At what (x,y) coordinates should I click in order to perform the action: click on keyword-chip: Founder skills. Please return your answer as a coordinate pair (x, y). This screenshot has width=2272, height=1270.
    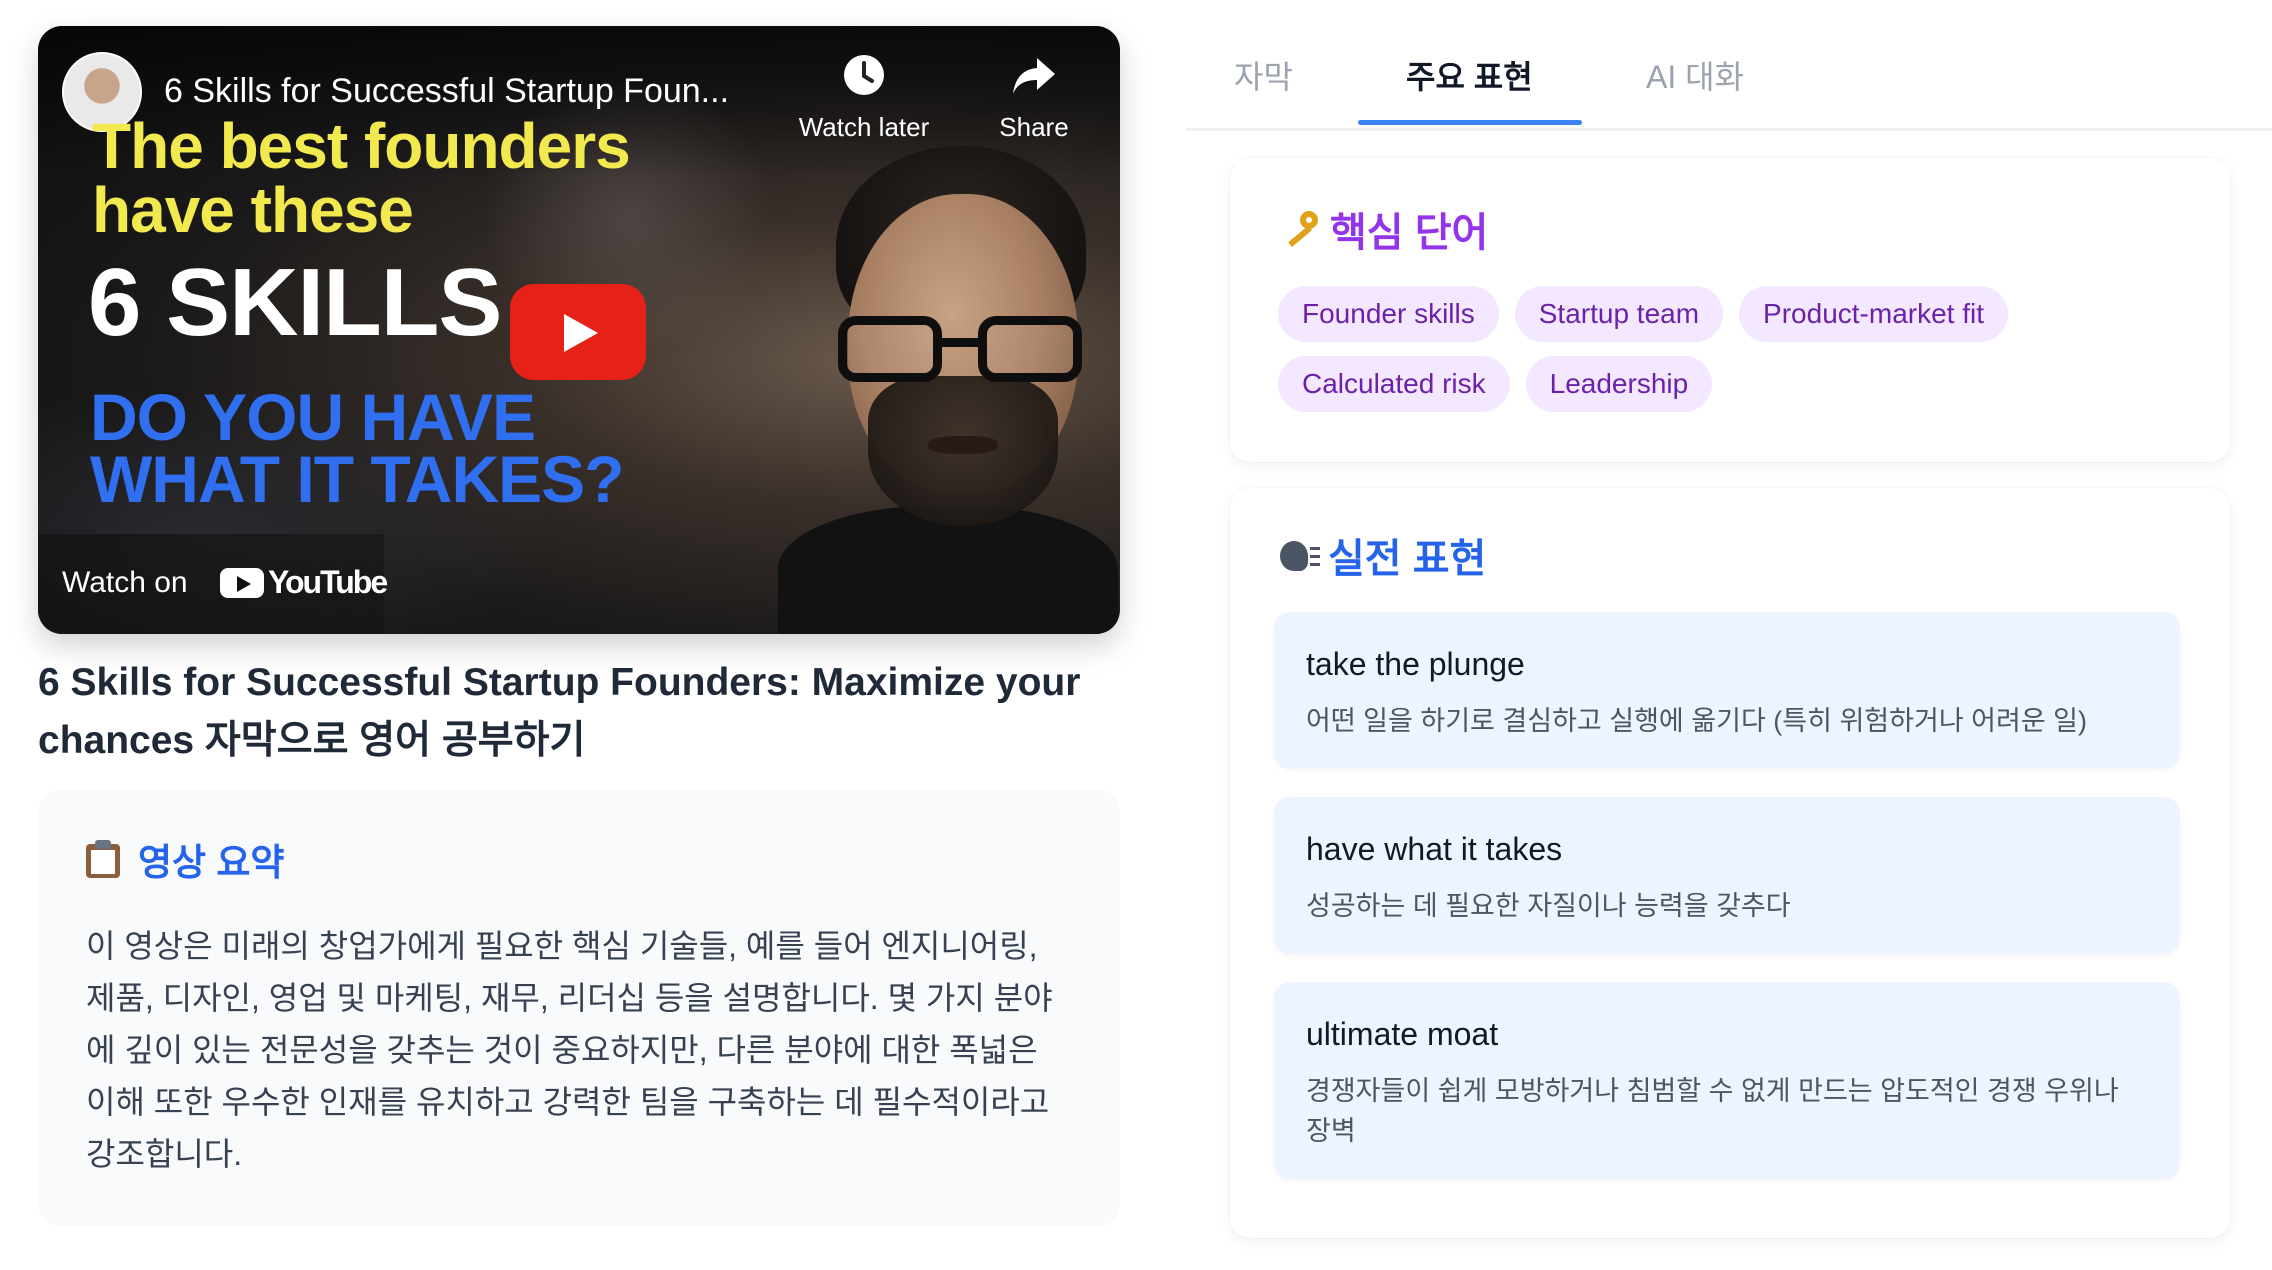
    Looking at the image, I should click on (1388, 314).